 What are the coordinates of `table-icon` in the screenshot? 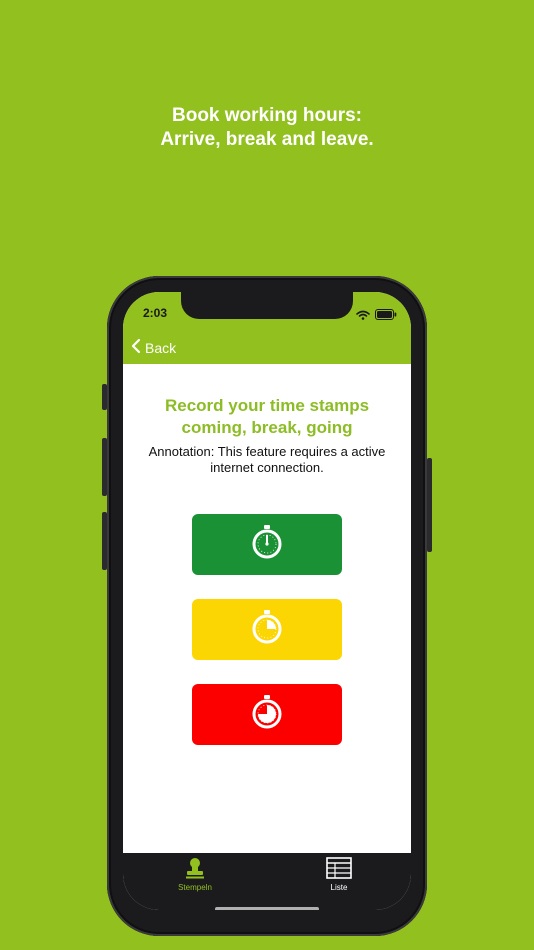 It's located at (339, 869).